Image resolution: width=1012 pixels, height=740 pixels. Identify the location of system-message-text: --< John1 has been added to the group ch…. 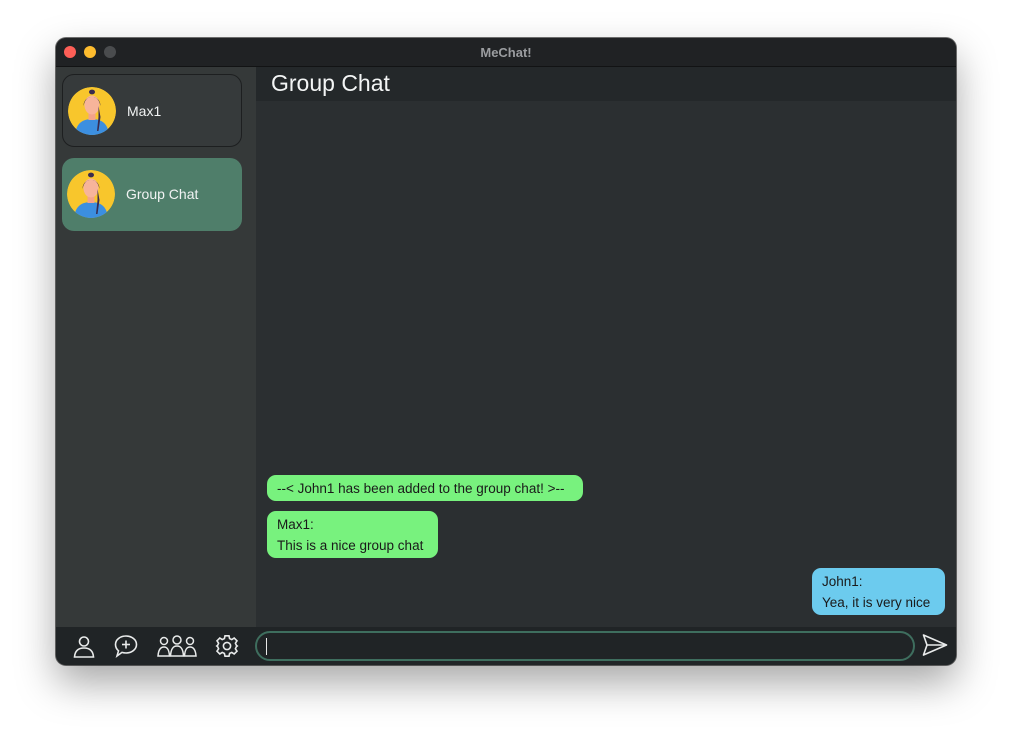
(421, 488).